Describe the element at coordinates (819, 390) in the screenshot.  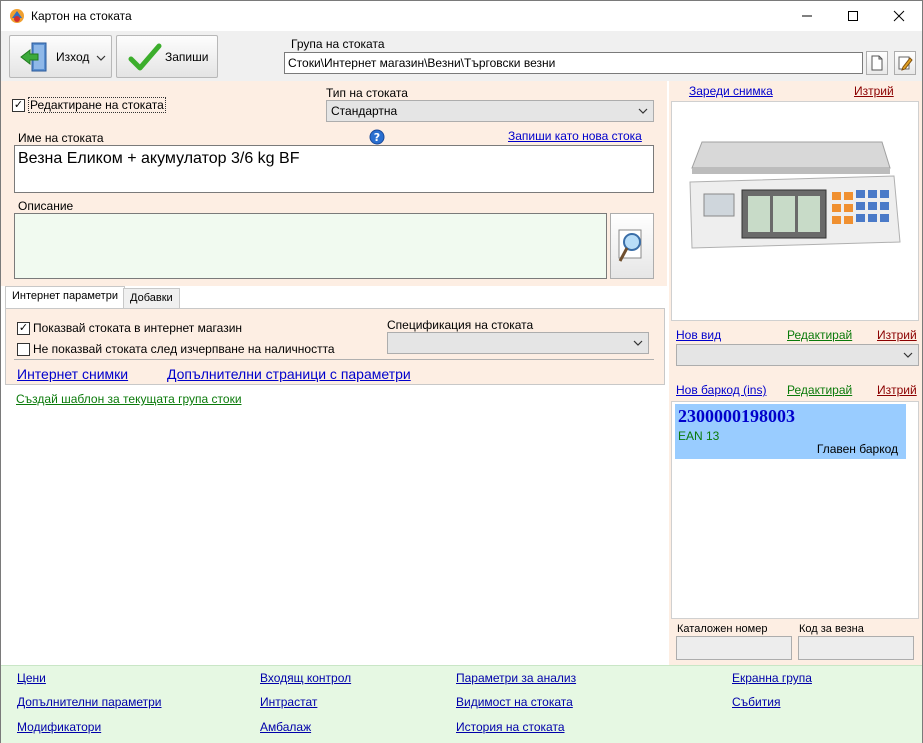
I see `edit-barcode-link: Редактирай` at that location.